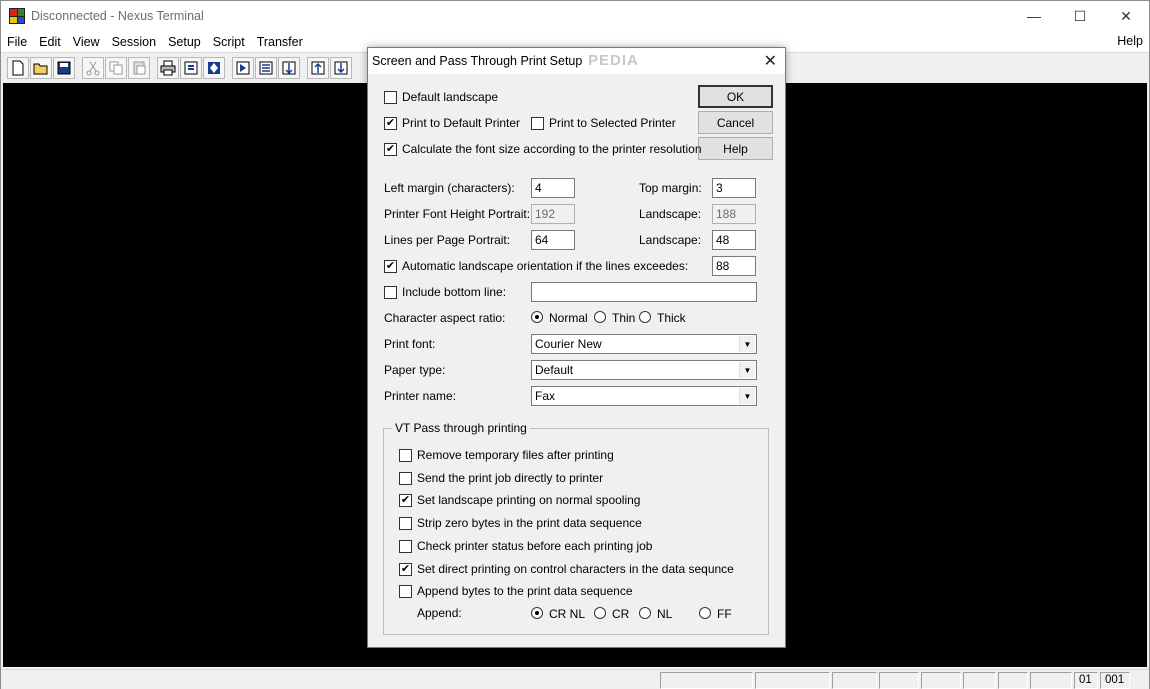 The width and height of the screenshot is (1150, 689). What do you see at coordinates (1130, 41) in the screenshot?
I see `menu-help: Help` at bounding box center [1130, 41].